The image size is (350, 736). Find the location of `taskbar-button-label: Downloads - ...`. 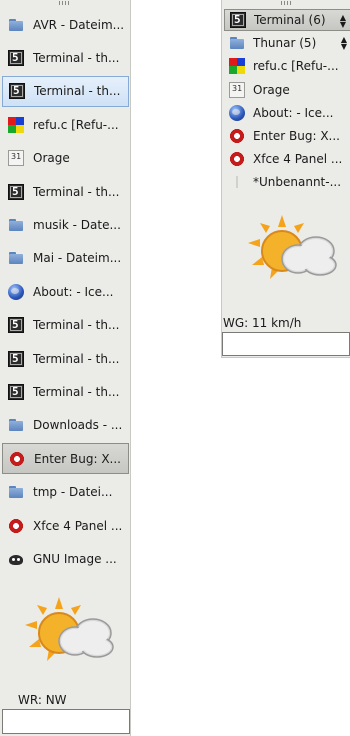

taskbar-button-label: Downloads - ... is located at coordinates (78, 425).